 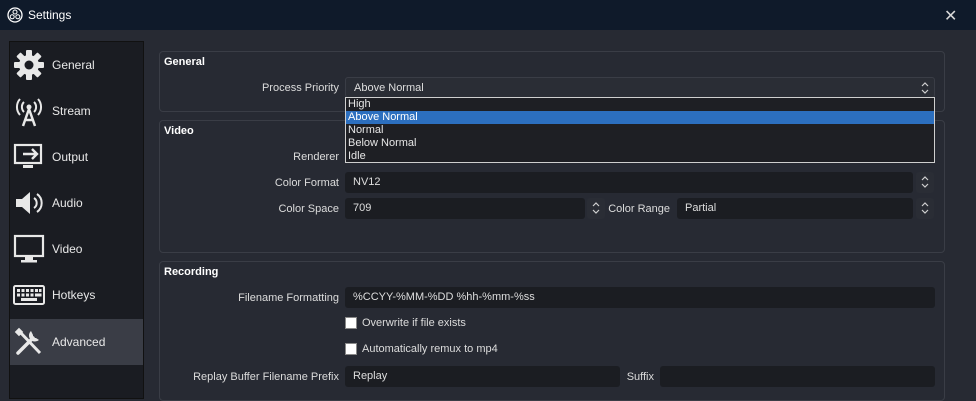 What do you see at coordinates (950, 16) in the screenshot?
I see `close-icon: ✕` at bounding box center [950, 16].